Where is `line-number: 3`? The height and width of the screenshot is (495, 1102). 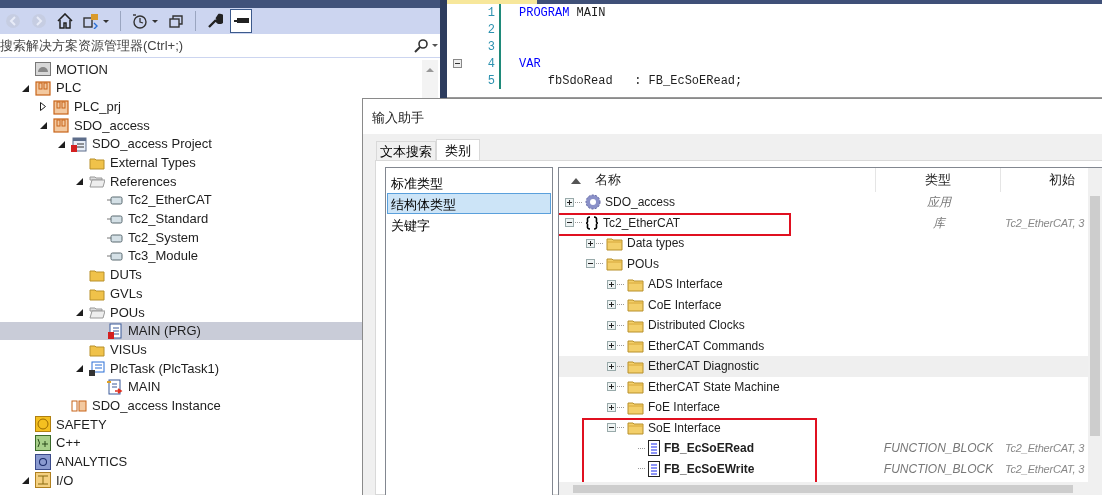
line-number: 3 is located at coordinates (491, 47).